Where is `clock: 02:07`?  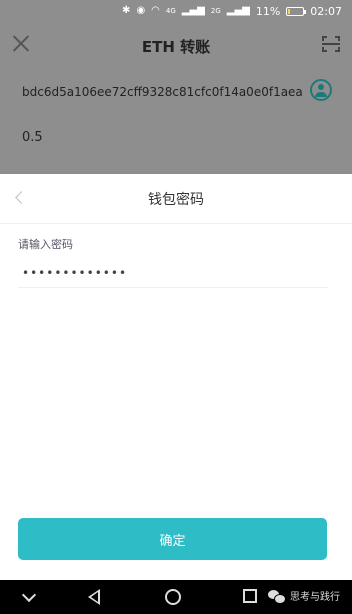
clock: 02:07 is located at coordinates (326, 11).